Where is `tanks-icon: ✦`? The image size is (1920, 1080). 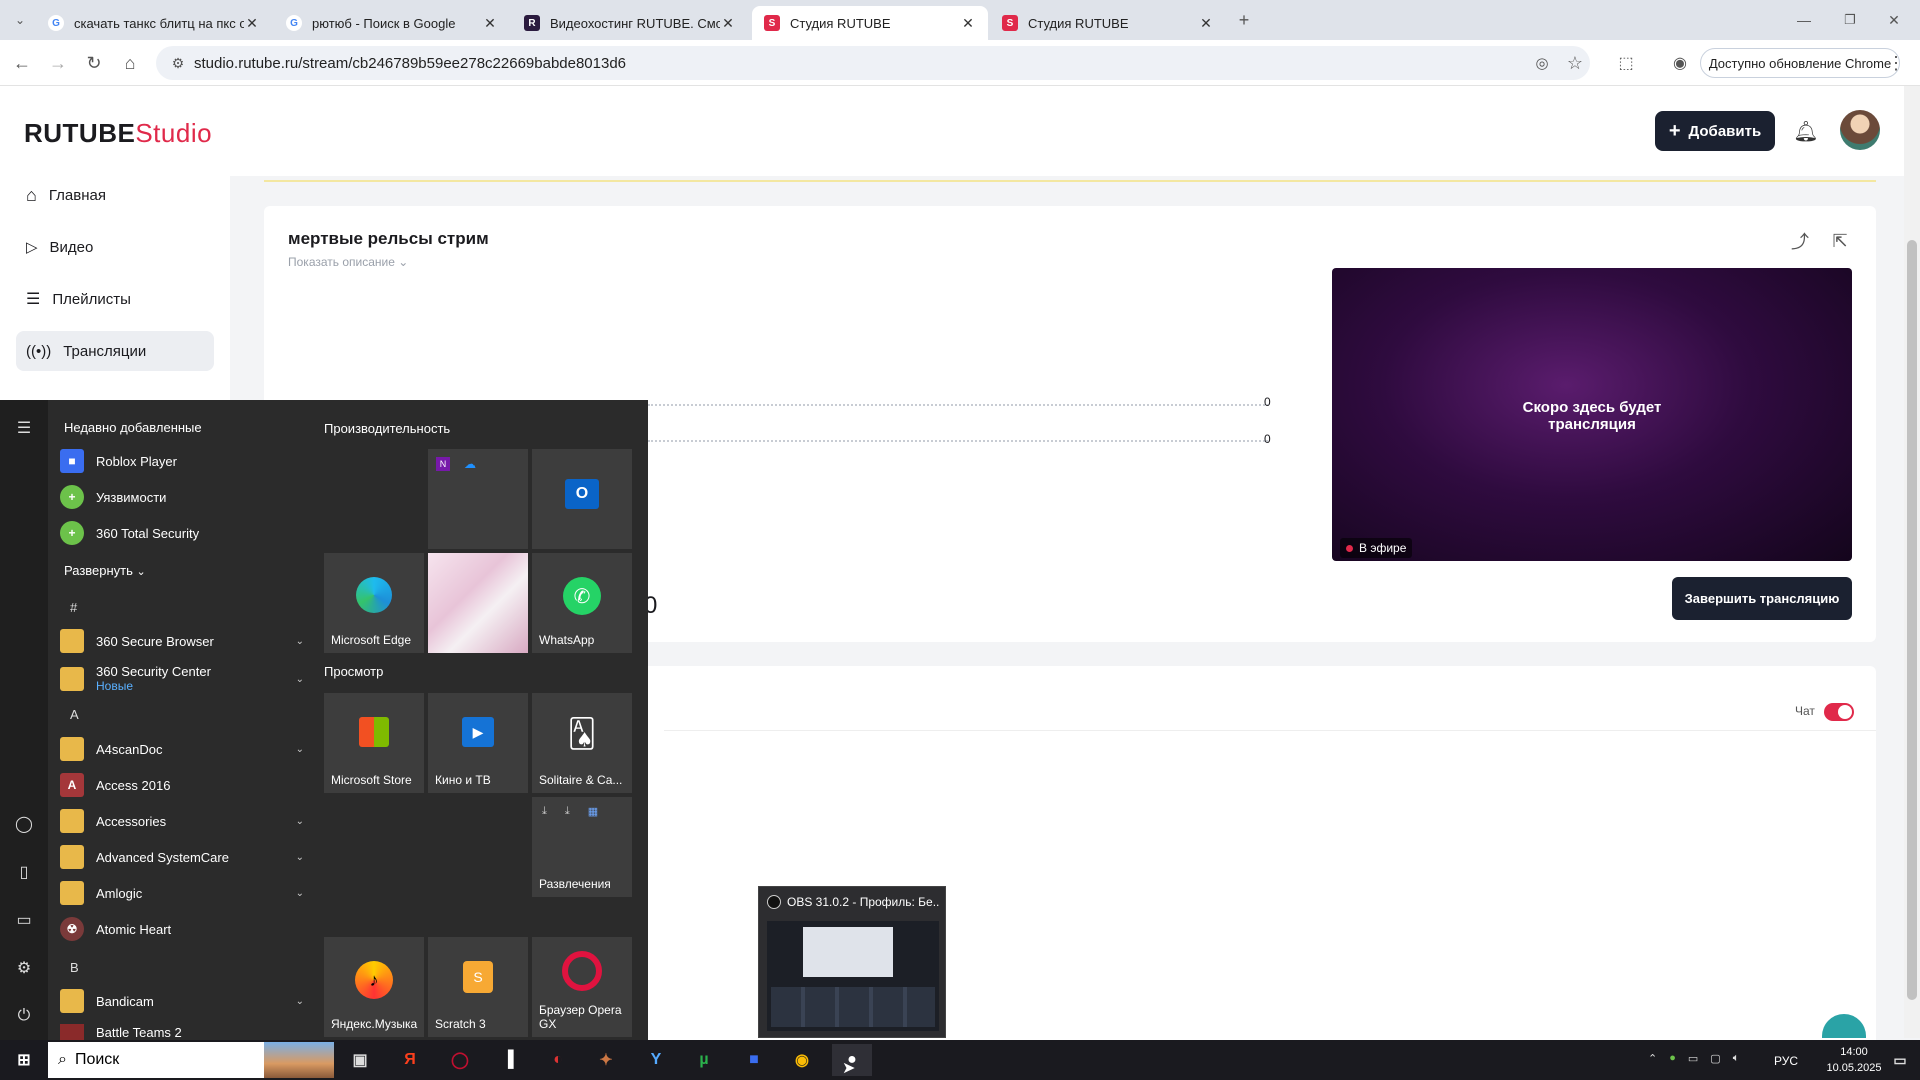
tanks-icon: ✦ is located at coordinates (606, 1060).